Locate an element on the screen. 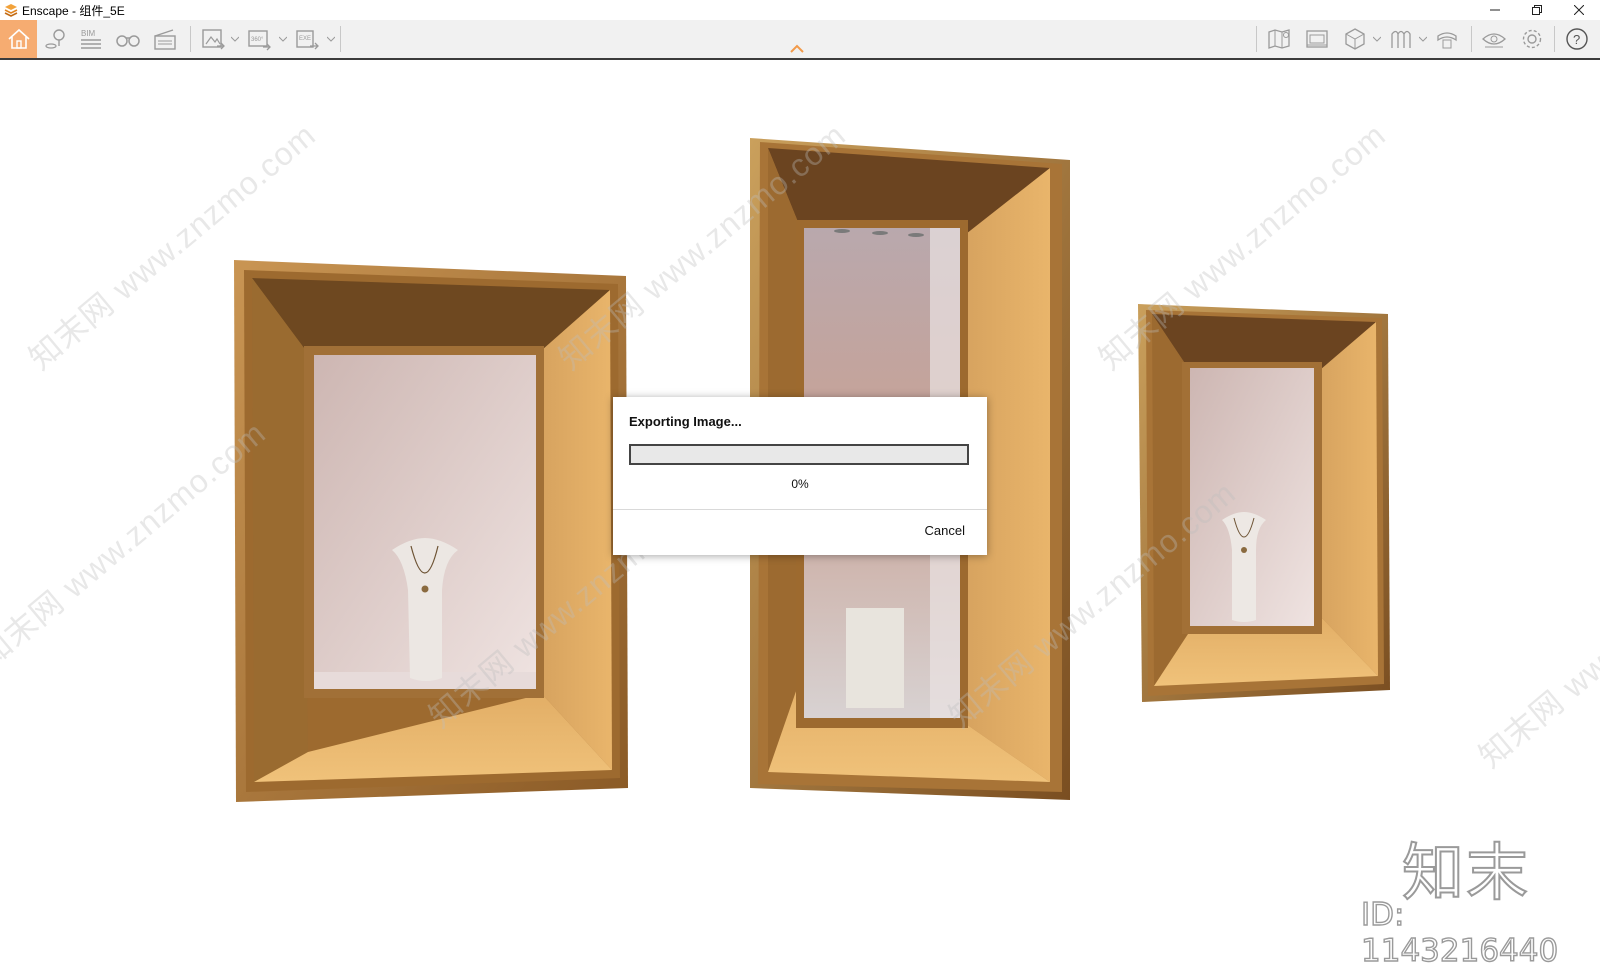 This screenshot has width=1600, height=969. walk-mode-button is located at coordinates (128, 39).